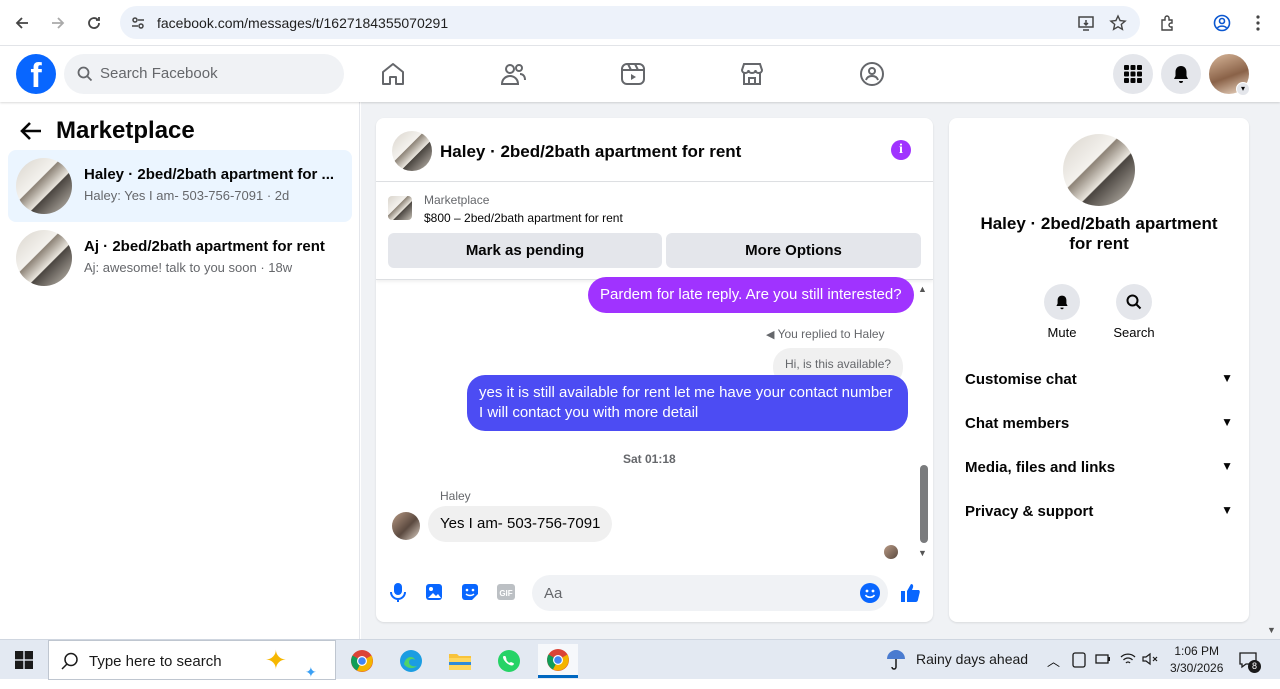 Image resolution: width=1280 pixels, height=689 pixels. I want to click on friends-icon, so click(513, 74).